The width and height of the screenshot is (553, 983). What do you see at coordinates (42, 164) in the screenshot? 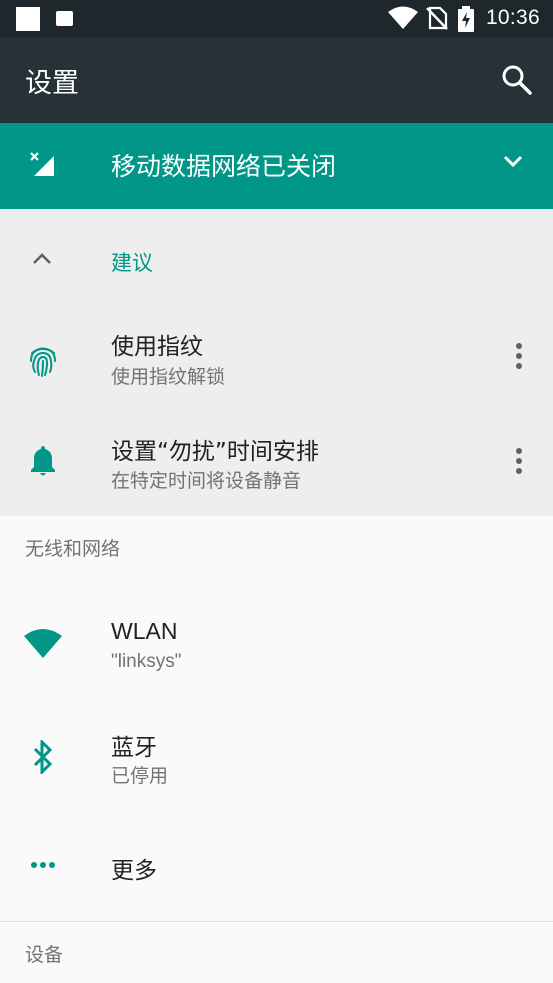
I see `mobile-data-off-icon` at bounding box center [42, 164].